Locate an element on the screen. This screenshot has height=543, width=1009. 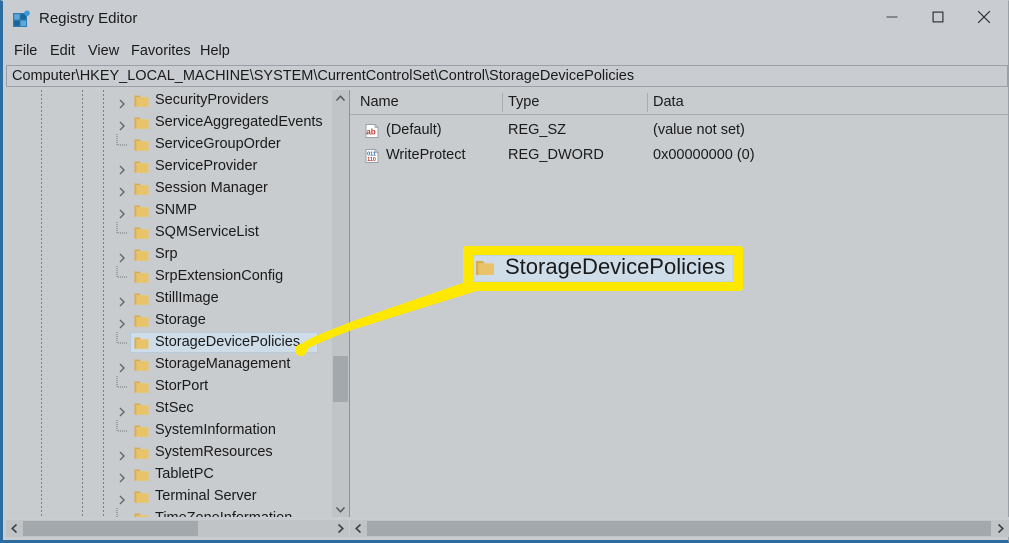
tree-item: TabletPC is located at coordinates (177, 475).